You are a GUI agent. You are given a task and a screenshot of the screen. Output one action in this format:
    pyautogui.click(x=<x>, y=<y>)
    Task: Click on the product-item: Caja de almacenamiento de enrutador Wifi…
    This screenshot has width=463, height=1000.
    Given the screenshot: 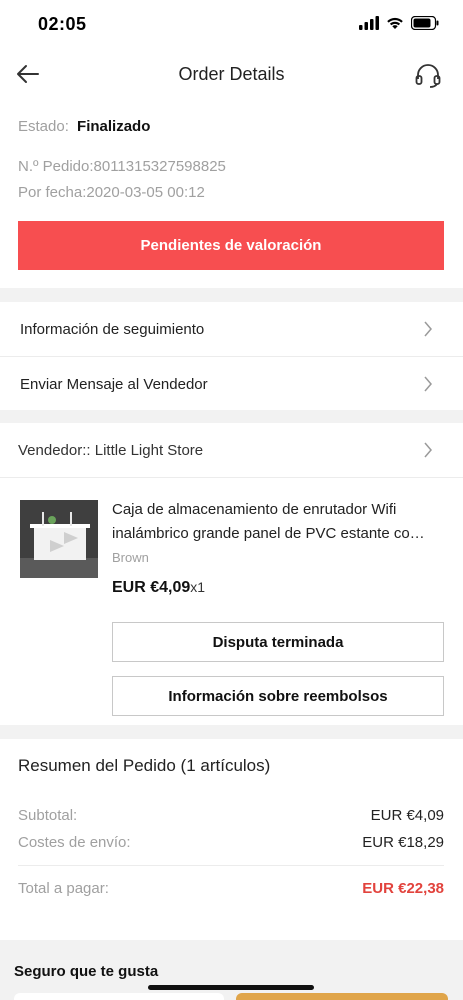 What is the action you would take?
    pyautogui.click(x=231, y=545)
    